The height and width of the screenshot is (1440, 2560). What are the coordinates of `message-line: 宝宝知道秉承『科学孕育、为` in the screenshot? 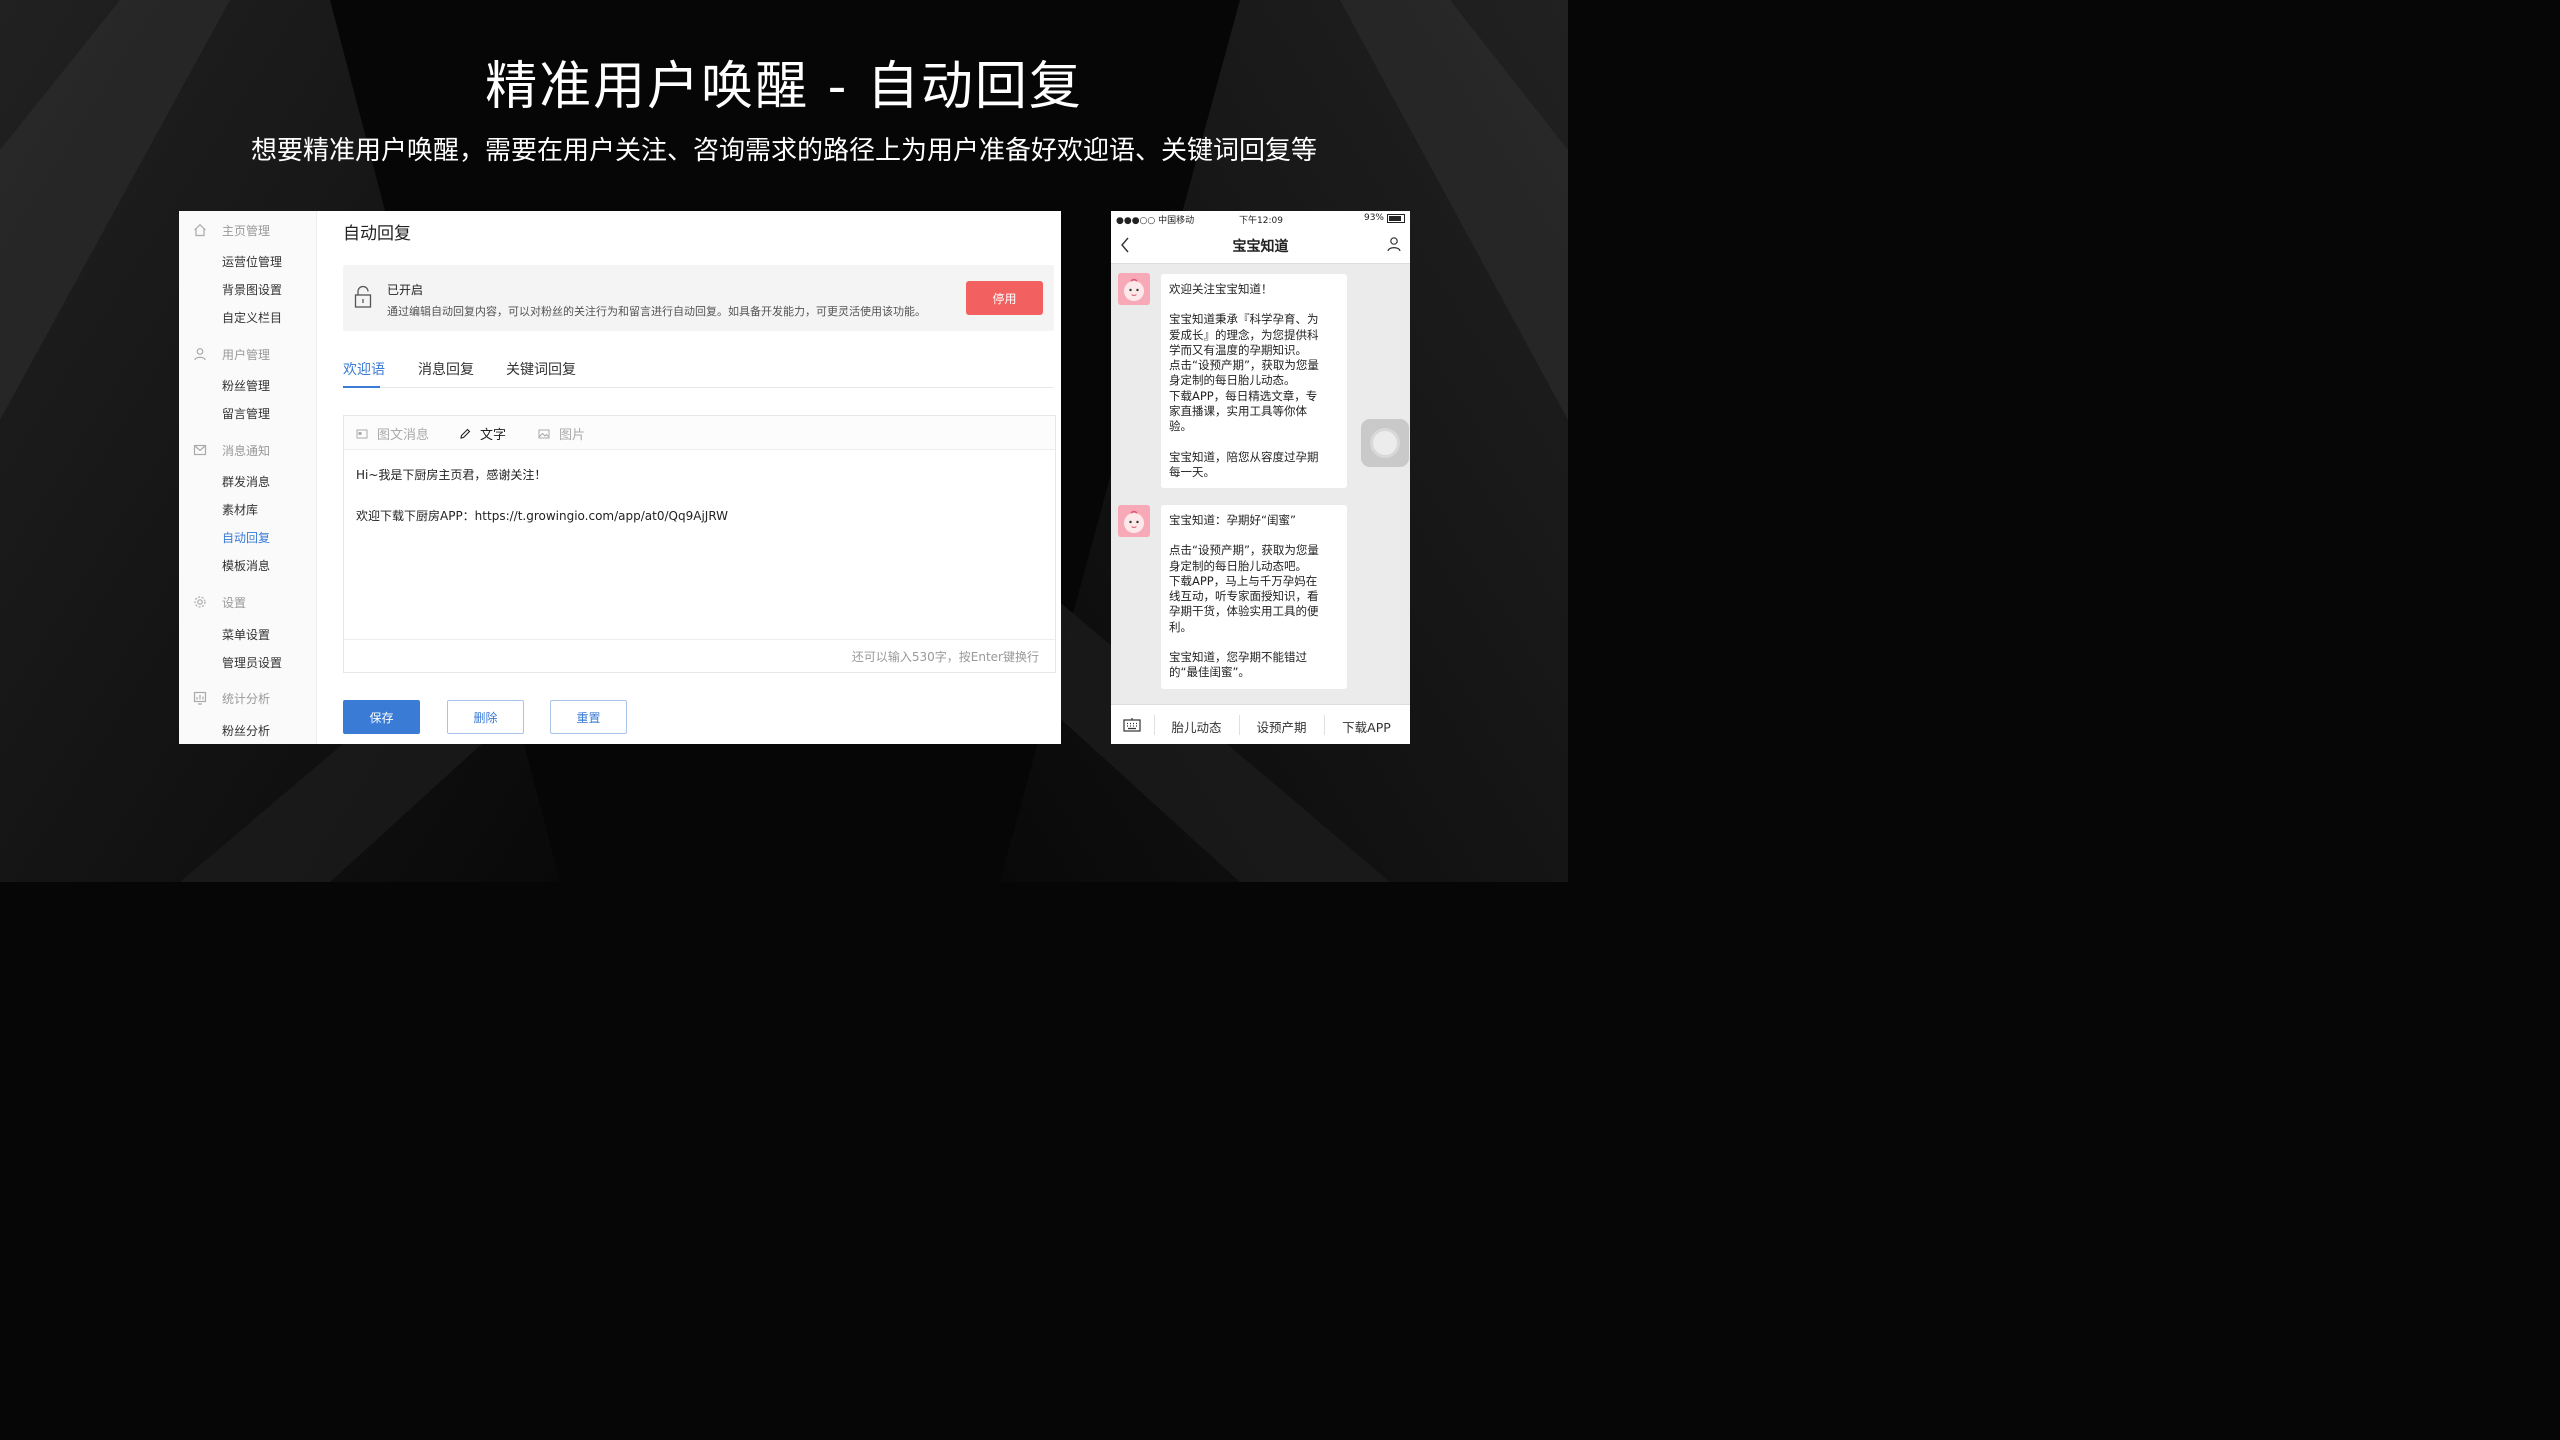 It's located at (1244, 319).